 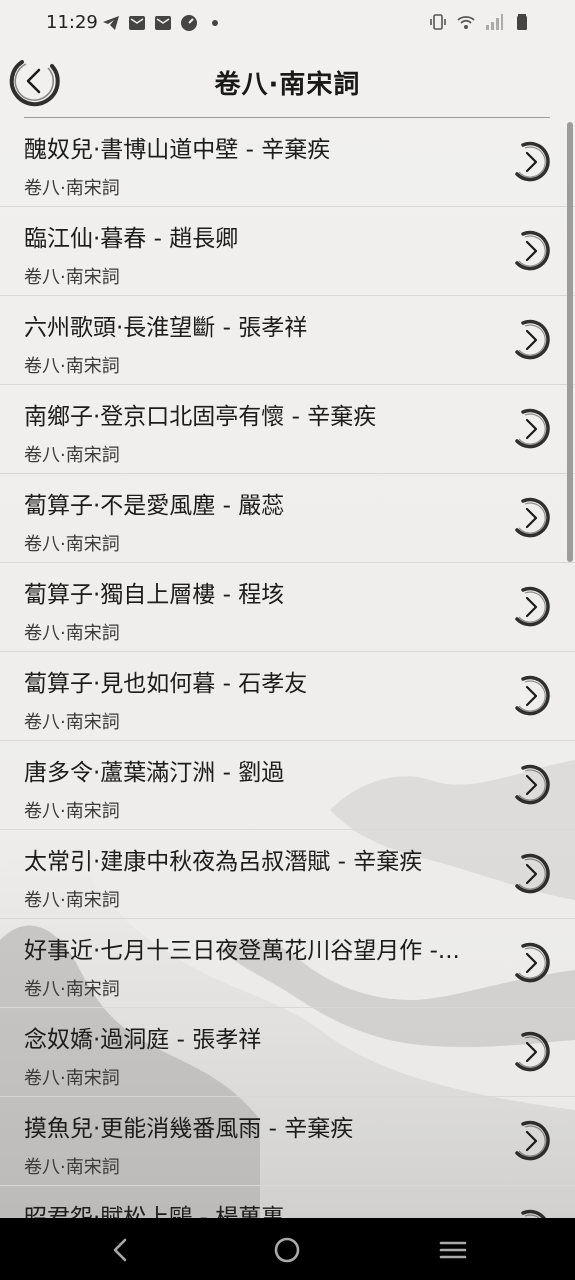 What do you see at coordinates (466, 22) in the screenshot?
I see `wifi-icon` at bounding box center [466, 22].